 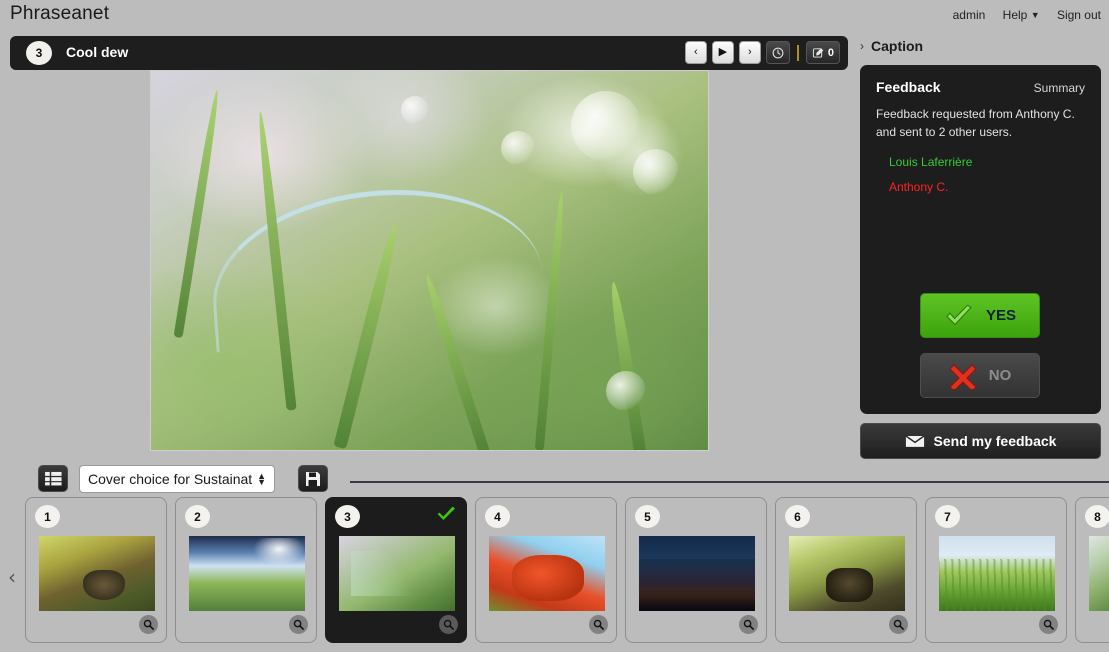 I want to click on strip-prev-arrow: ‹, so click(x=12, y=577).